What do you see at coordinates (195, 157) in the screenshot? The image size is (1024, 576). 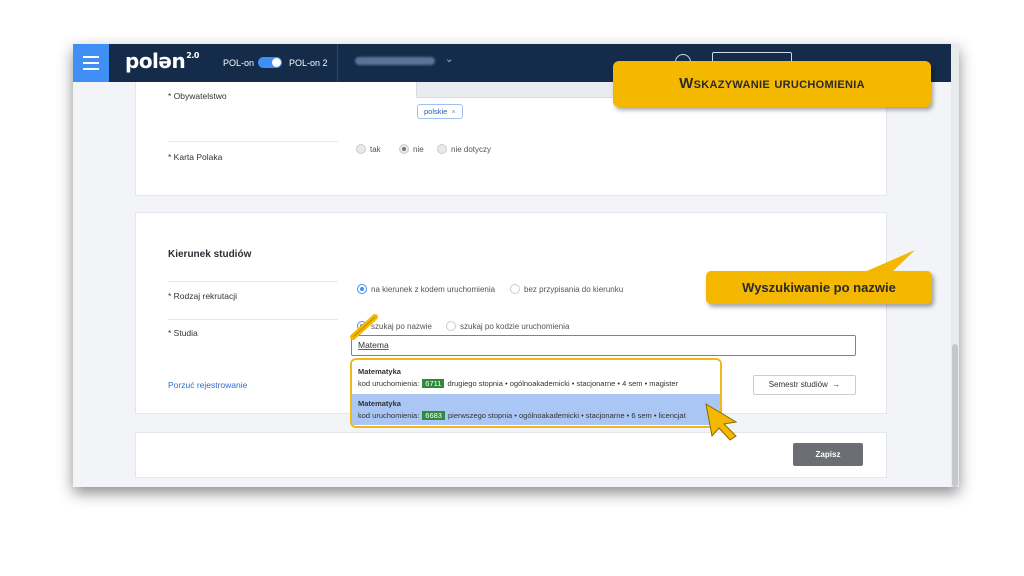 I see `karta-polaka-label: * Karta Polaka` at bounding box center [195, 157].